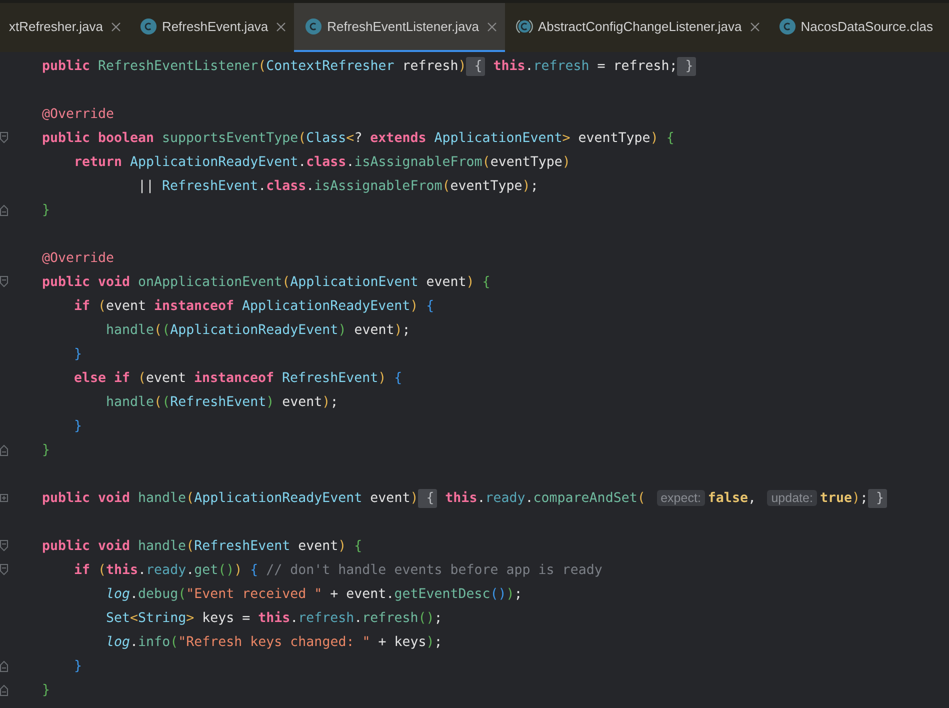 This screenshot has height=708, width=949. I want to click on method-name: info, so click(154, 642).